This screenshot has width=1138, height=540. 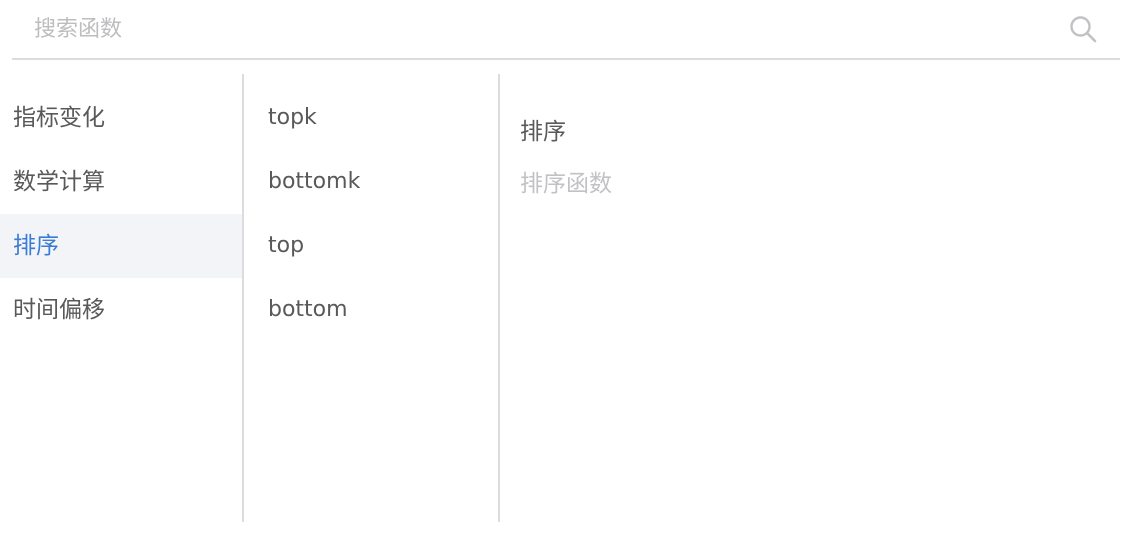 What do you see at coordinates (532, 29) in the screenshot?
I see `search-input` at bounding box center [532, 29].